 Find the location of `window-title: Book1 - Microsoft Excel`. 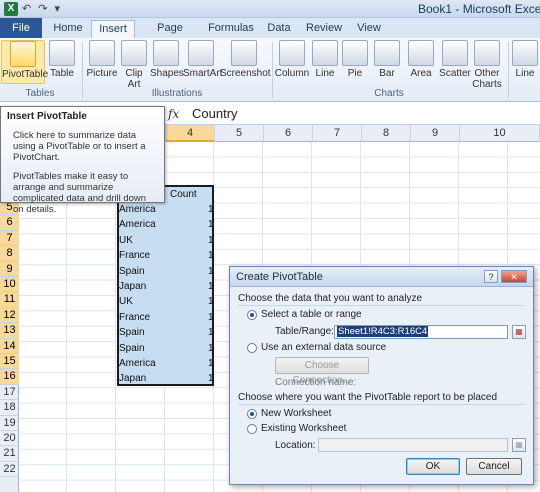

window-title: Book1 - Microsoft Excel is located at coordinates (479, 9).